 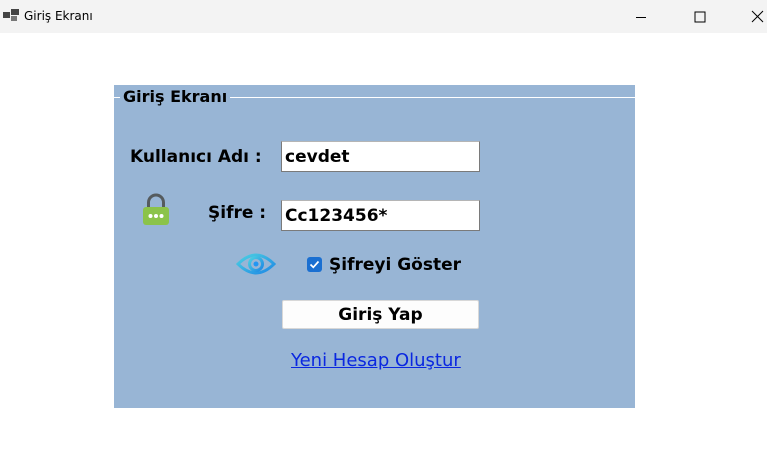 What do you see at coordinates (757, 16) in the screenshot?
I see `close-icon` at bounding box center [757, 16].